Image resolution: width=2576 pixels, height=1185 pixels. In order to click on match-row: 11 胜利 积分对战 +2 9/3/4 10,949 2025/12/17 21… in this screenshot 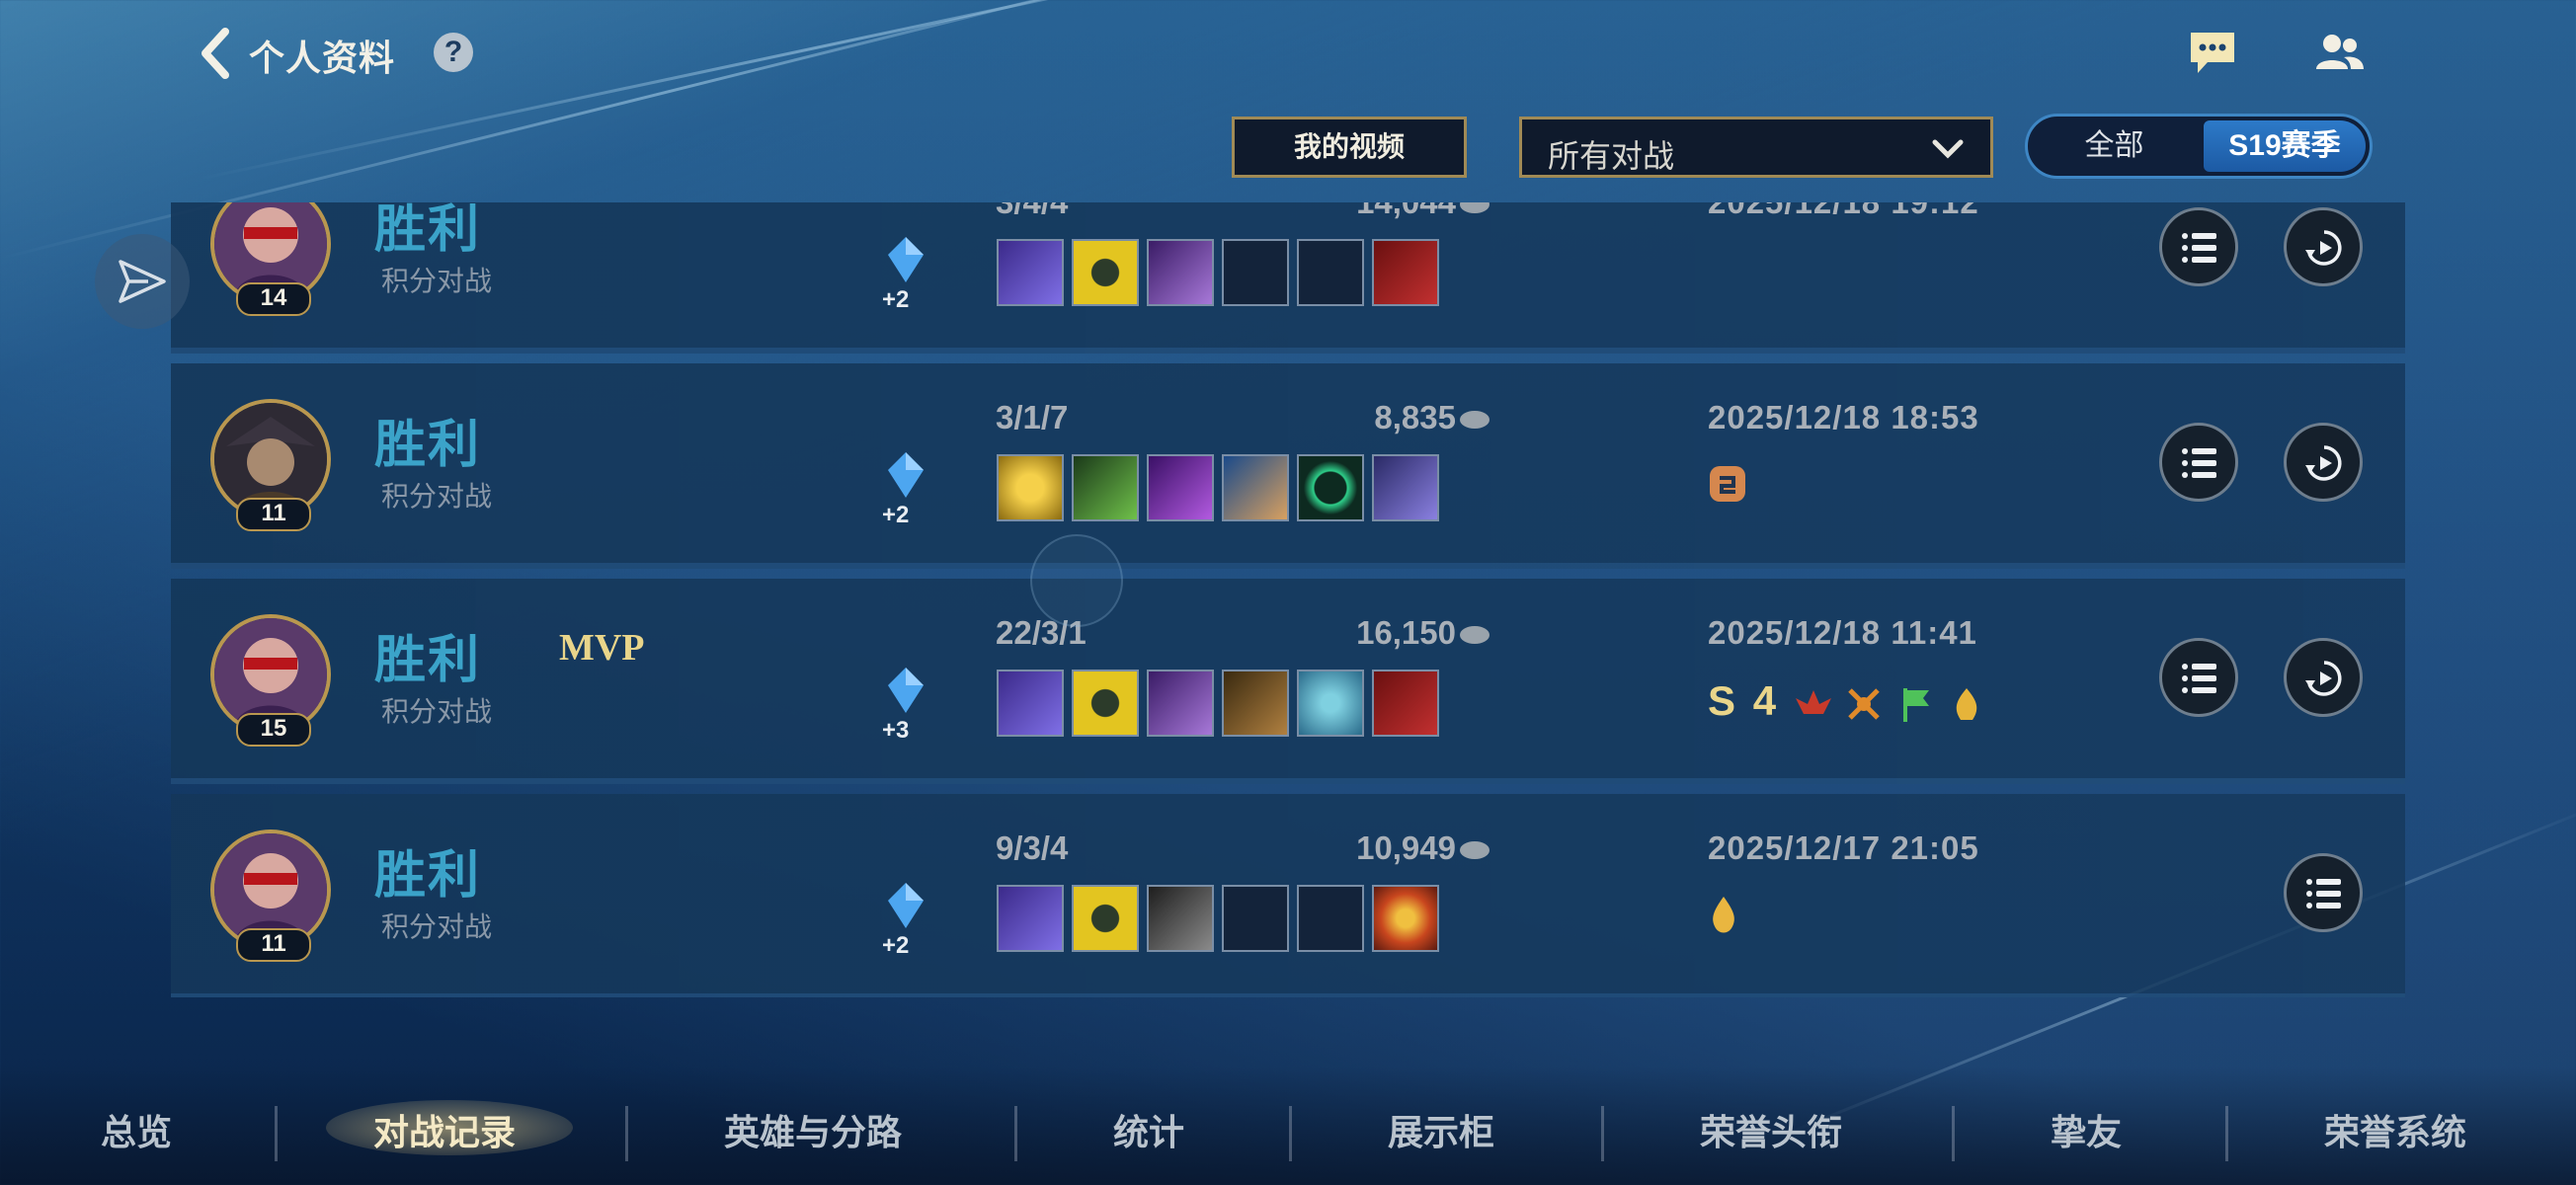, I will do `click(1288, 896)`.